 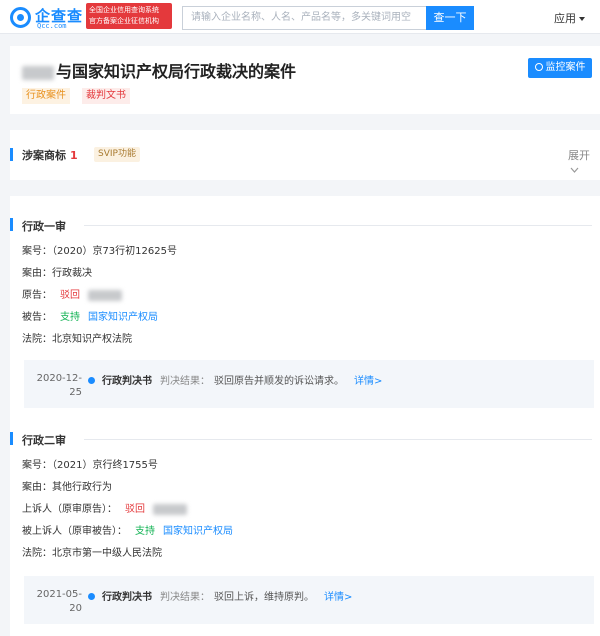 I want to click on official-badge: 全国企业信用查询系统 官方备案企业征信机构, so click(x=129, y=16).